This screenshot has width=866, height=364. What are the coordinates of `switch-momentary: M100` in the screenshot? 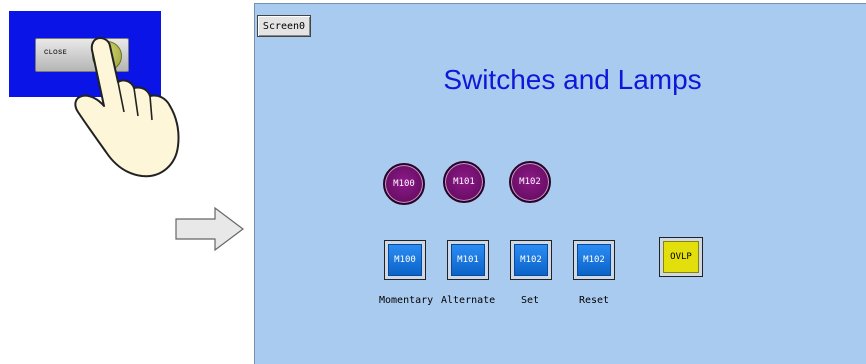 It's located at (405, 260).